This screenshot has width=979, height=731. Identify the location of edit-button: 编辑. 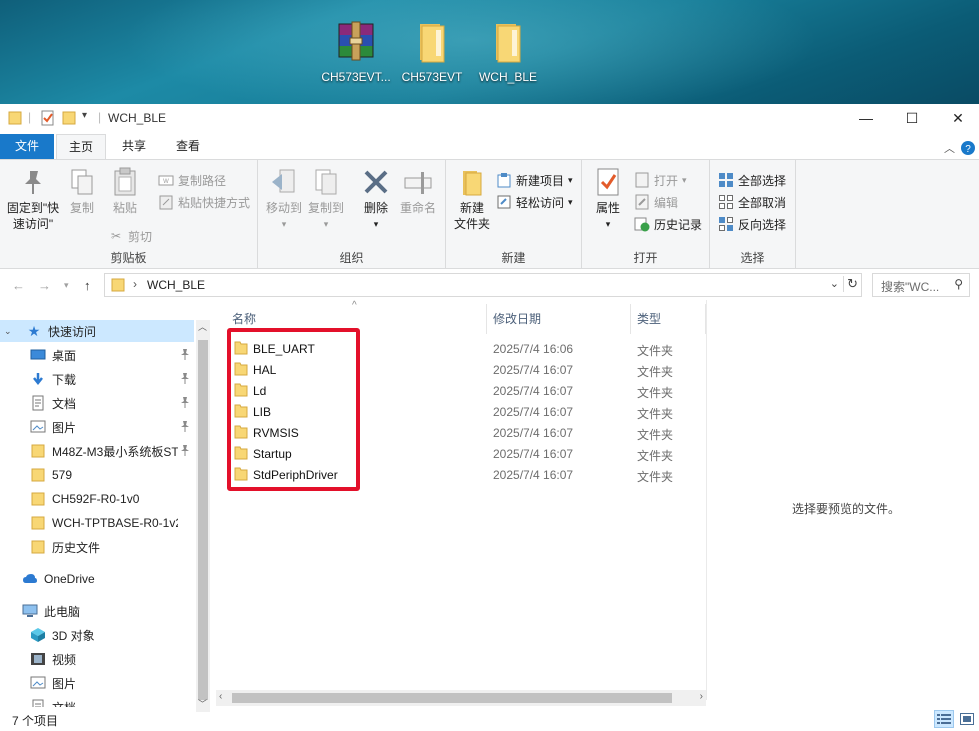
(656, 202).